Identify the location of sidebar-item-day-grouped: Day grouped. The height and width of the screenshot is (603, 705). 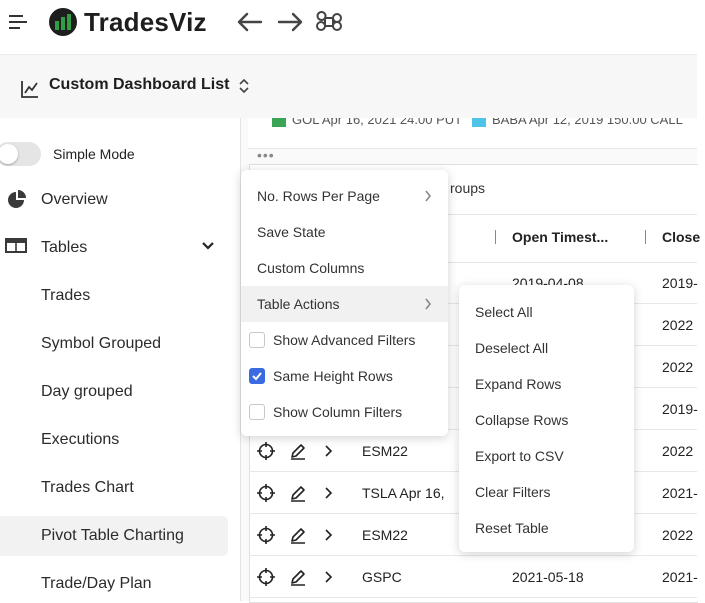
(87, 392).